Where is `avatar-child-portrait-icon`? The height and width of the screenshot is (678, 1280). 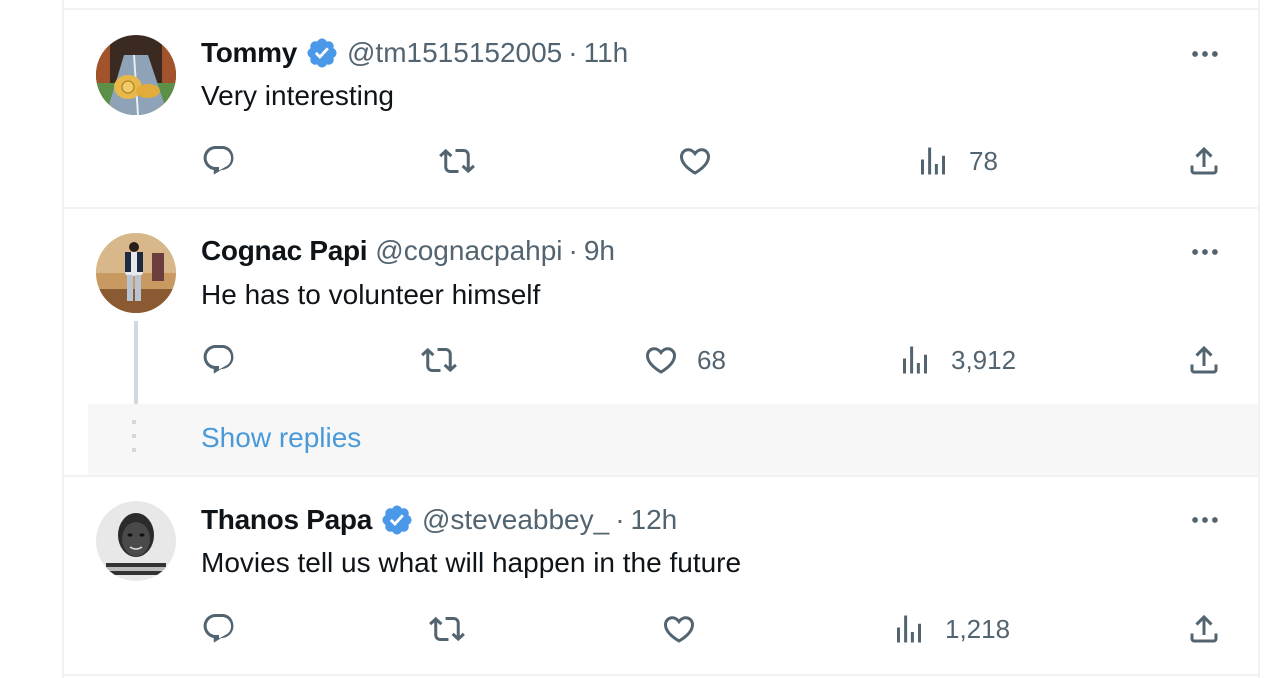 avatar-child-portrait-icon is located at coordinates (136, 541).